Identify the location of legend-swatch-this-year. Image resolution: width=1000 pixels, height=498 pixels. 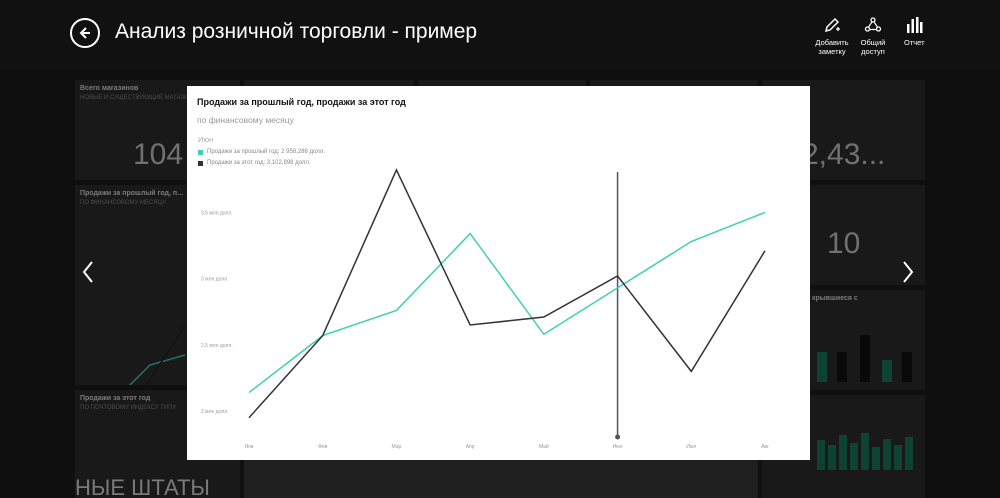
(200, 163).